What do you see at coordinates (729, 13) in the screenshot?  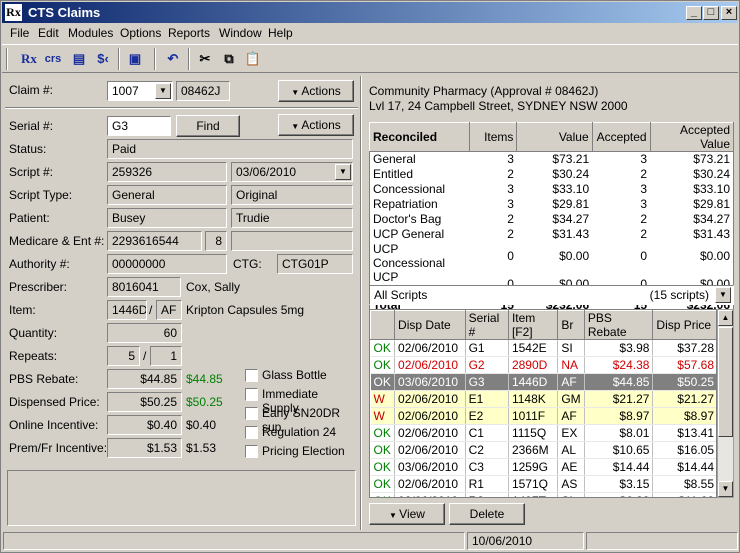 I see `close-button: ×` at bounding box center [729, 13].